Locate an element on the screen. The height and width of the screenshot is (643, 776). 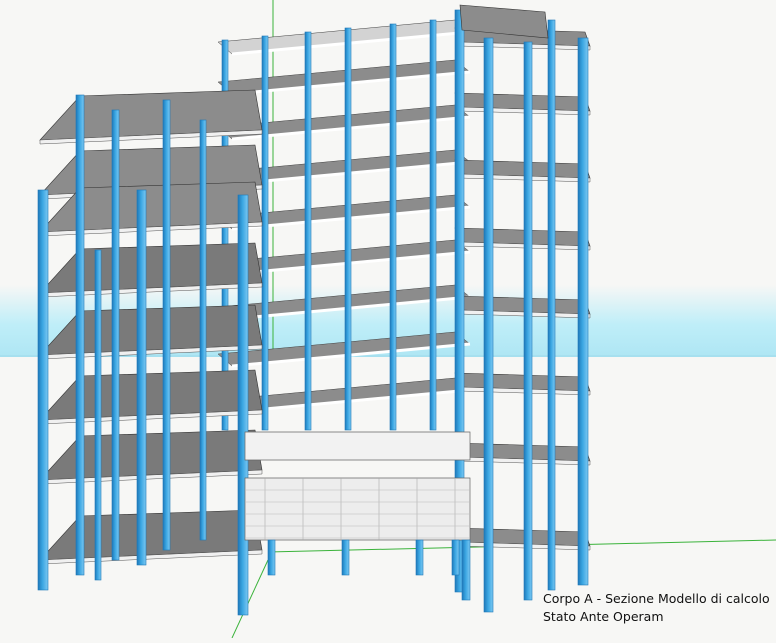
caption-title: Corpo A - Sezione Modello di calcolo is located at coordinates (656, 598).